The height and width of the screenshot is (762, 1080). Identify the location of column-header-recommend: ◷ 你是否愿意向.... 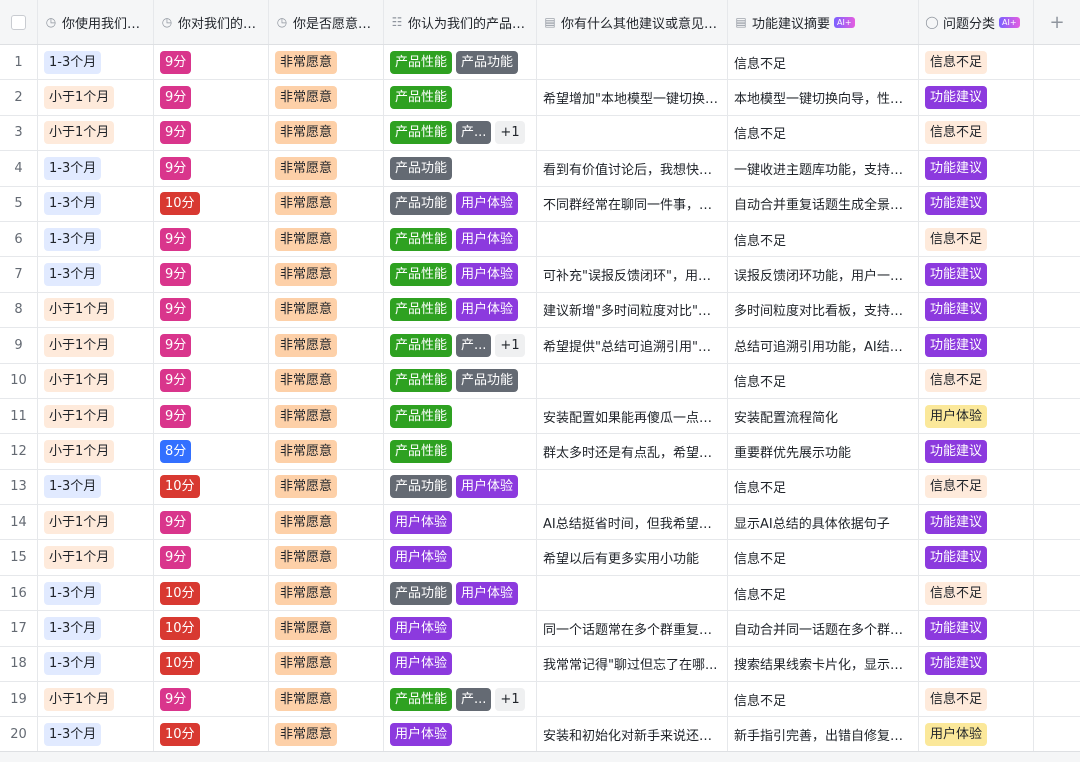
(326, 22).